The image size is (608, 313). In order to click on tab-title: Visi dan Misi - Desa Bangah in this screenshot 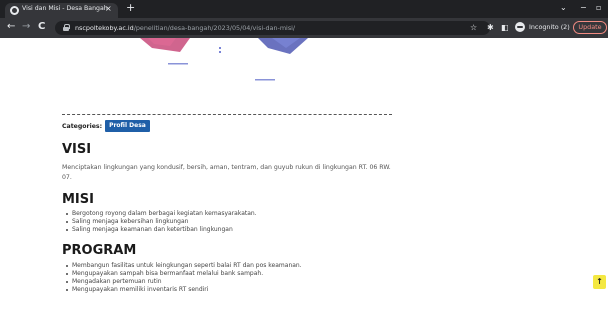, I will do `click(65, 8)`.